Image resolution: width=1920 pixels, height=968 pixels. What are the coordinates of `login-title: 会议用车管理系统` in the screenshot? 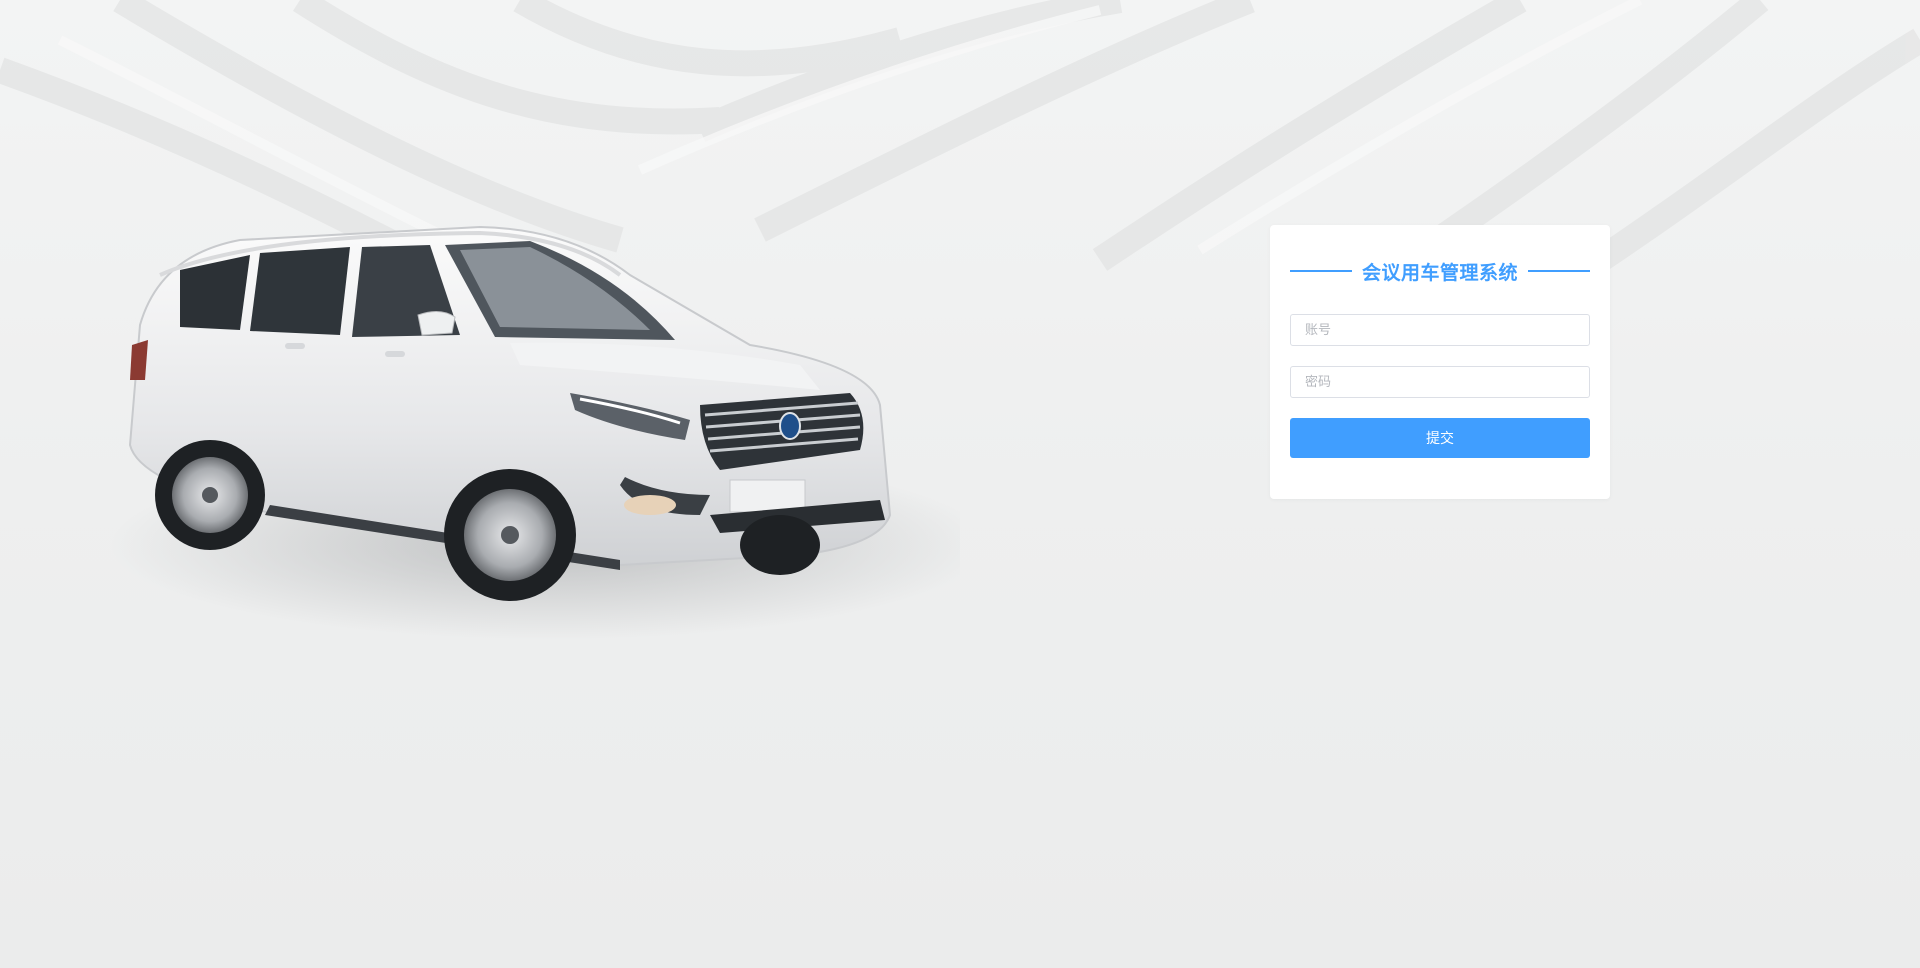 It's located at (1440, 272).